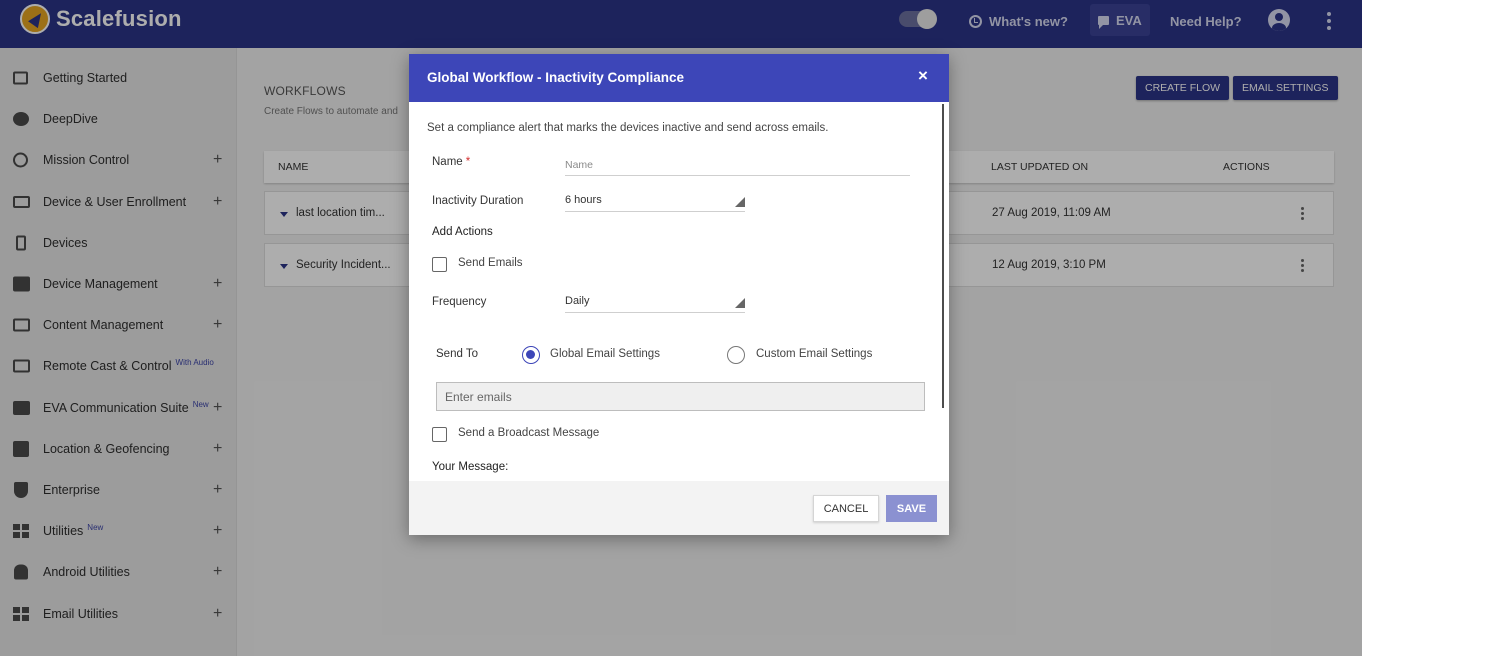 The height and width of the screenshot is (656, 1498). Describe the element at coordinates (451, 162) in the screenshot. I see `name-label: Name *` at that location.